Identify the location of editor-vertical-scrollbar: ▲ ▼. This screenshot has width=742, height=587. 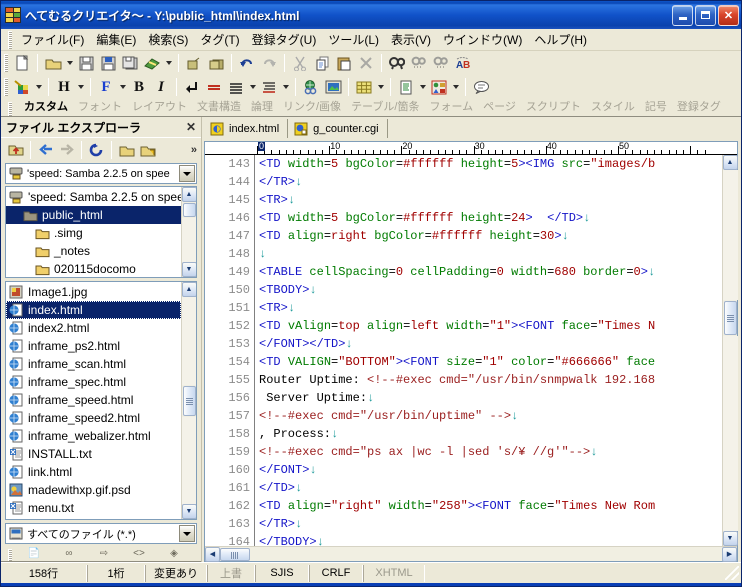
(730, 350).